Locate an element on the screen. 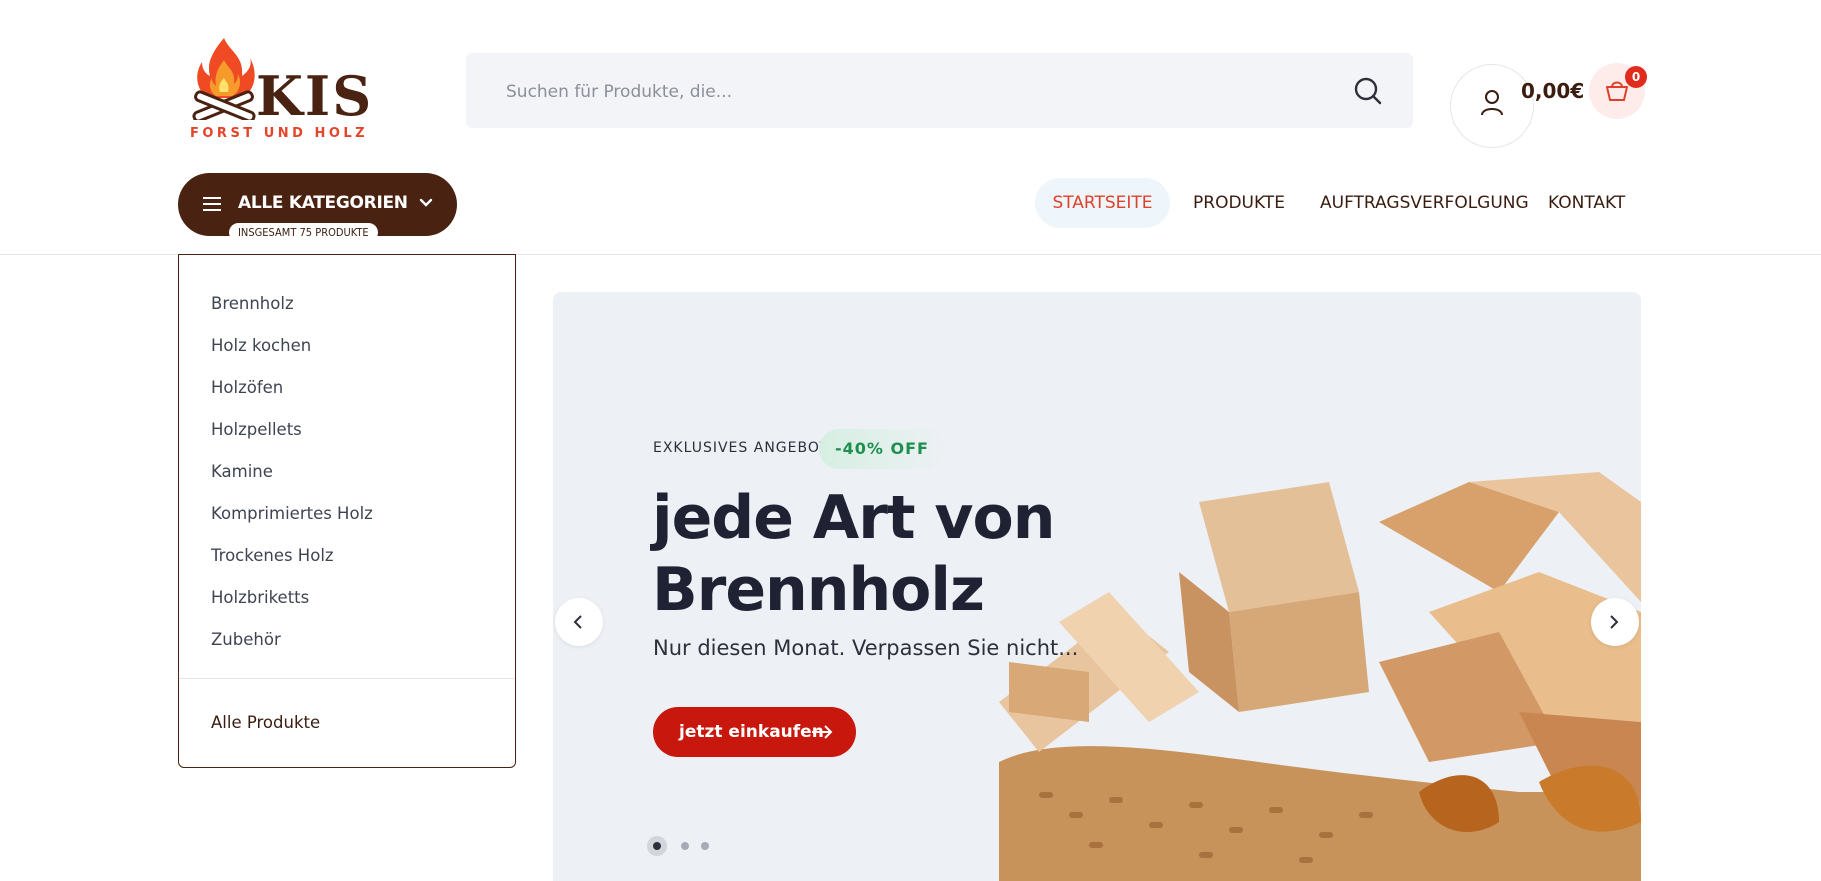 The image size is (1821, 881). brand-name: KIS is located at coordinates (315, 96).